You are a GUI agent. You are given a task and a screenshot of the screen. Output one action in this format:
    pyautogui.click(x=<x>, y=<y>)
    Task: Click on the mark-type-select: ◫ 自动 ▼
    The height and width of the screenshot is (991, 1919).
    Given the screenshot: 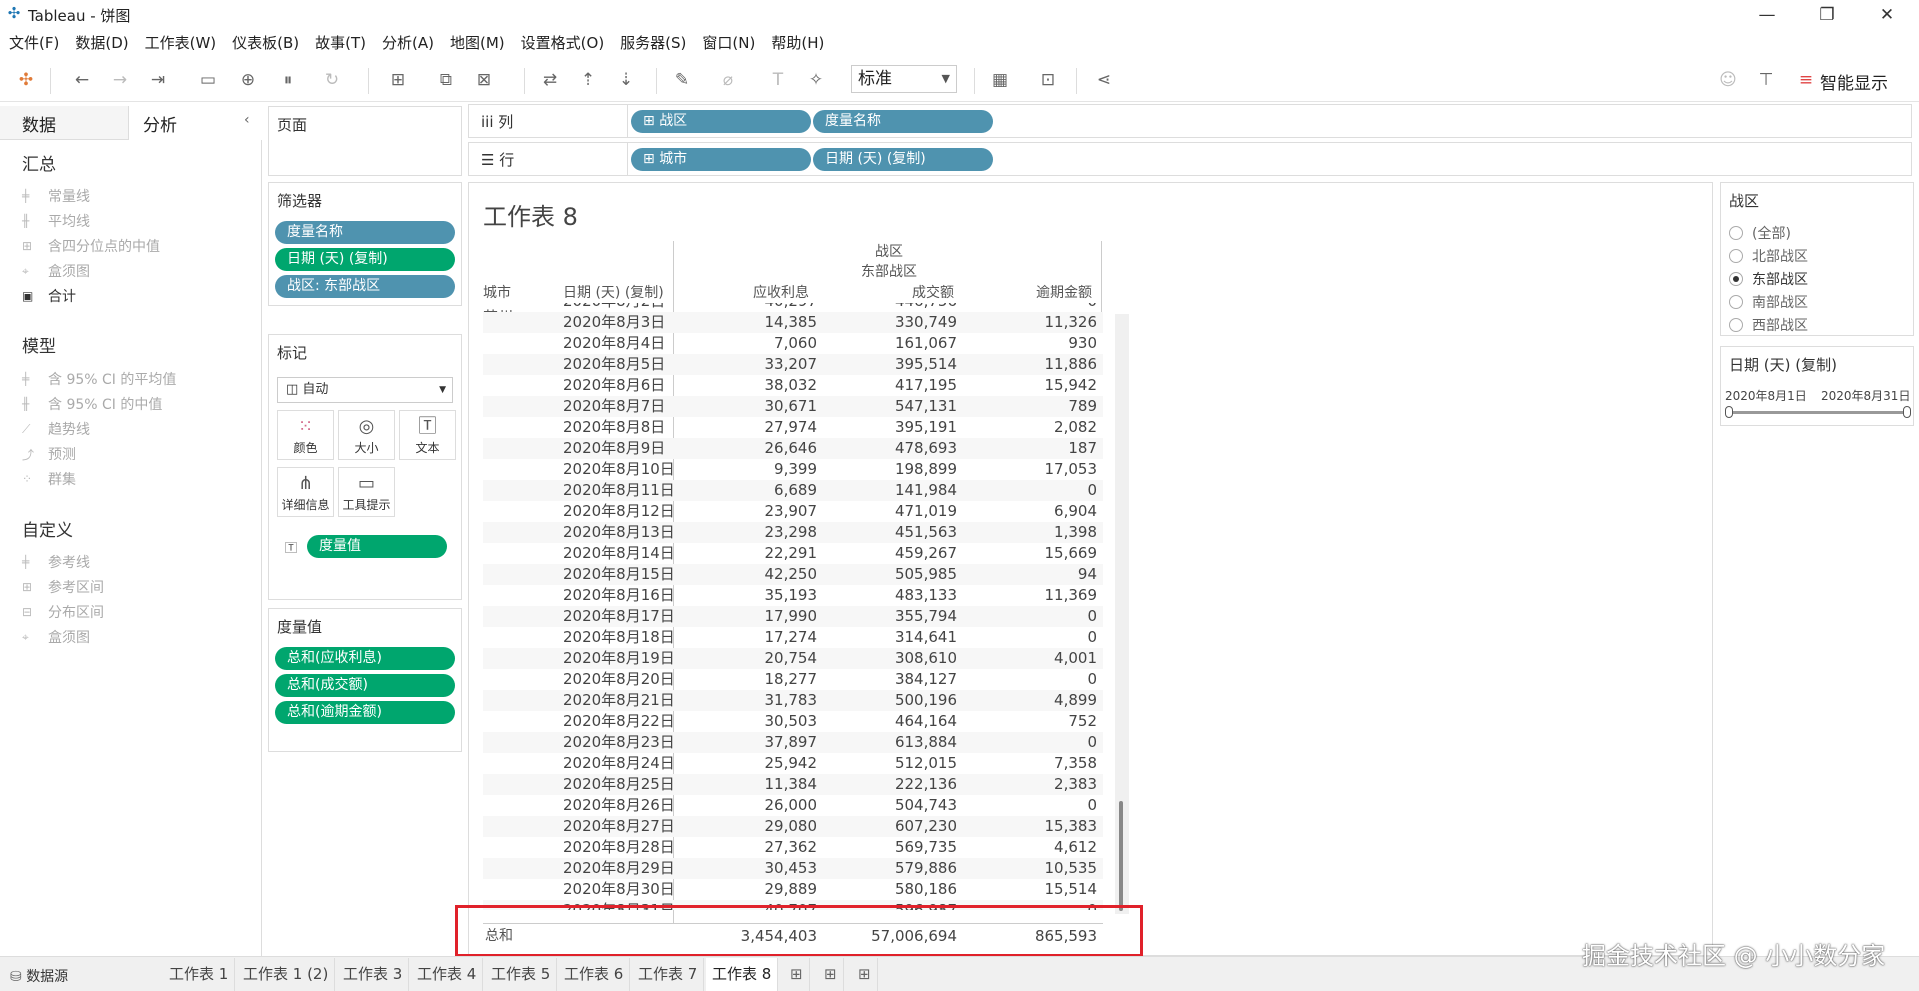 What is the action you would take?
    pyautogui.click(x=365, y=390)
    